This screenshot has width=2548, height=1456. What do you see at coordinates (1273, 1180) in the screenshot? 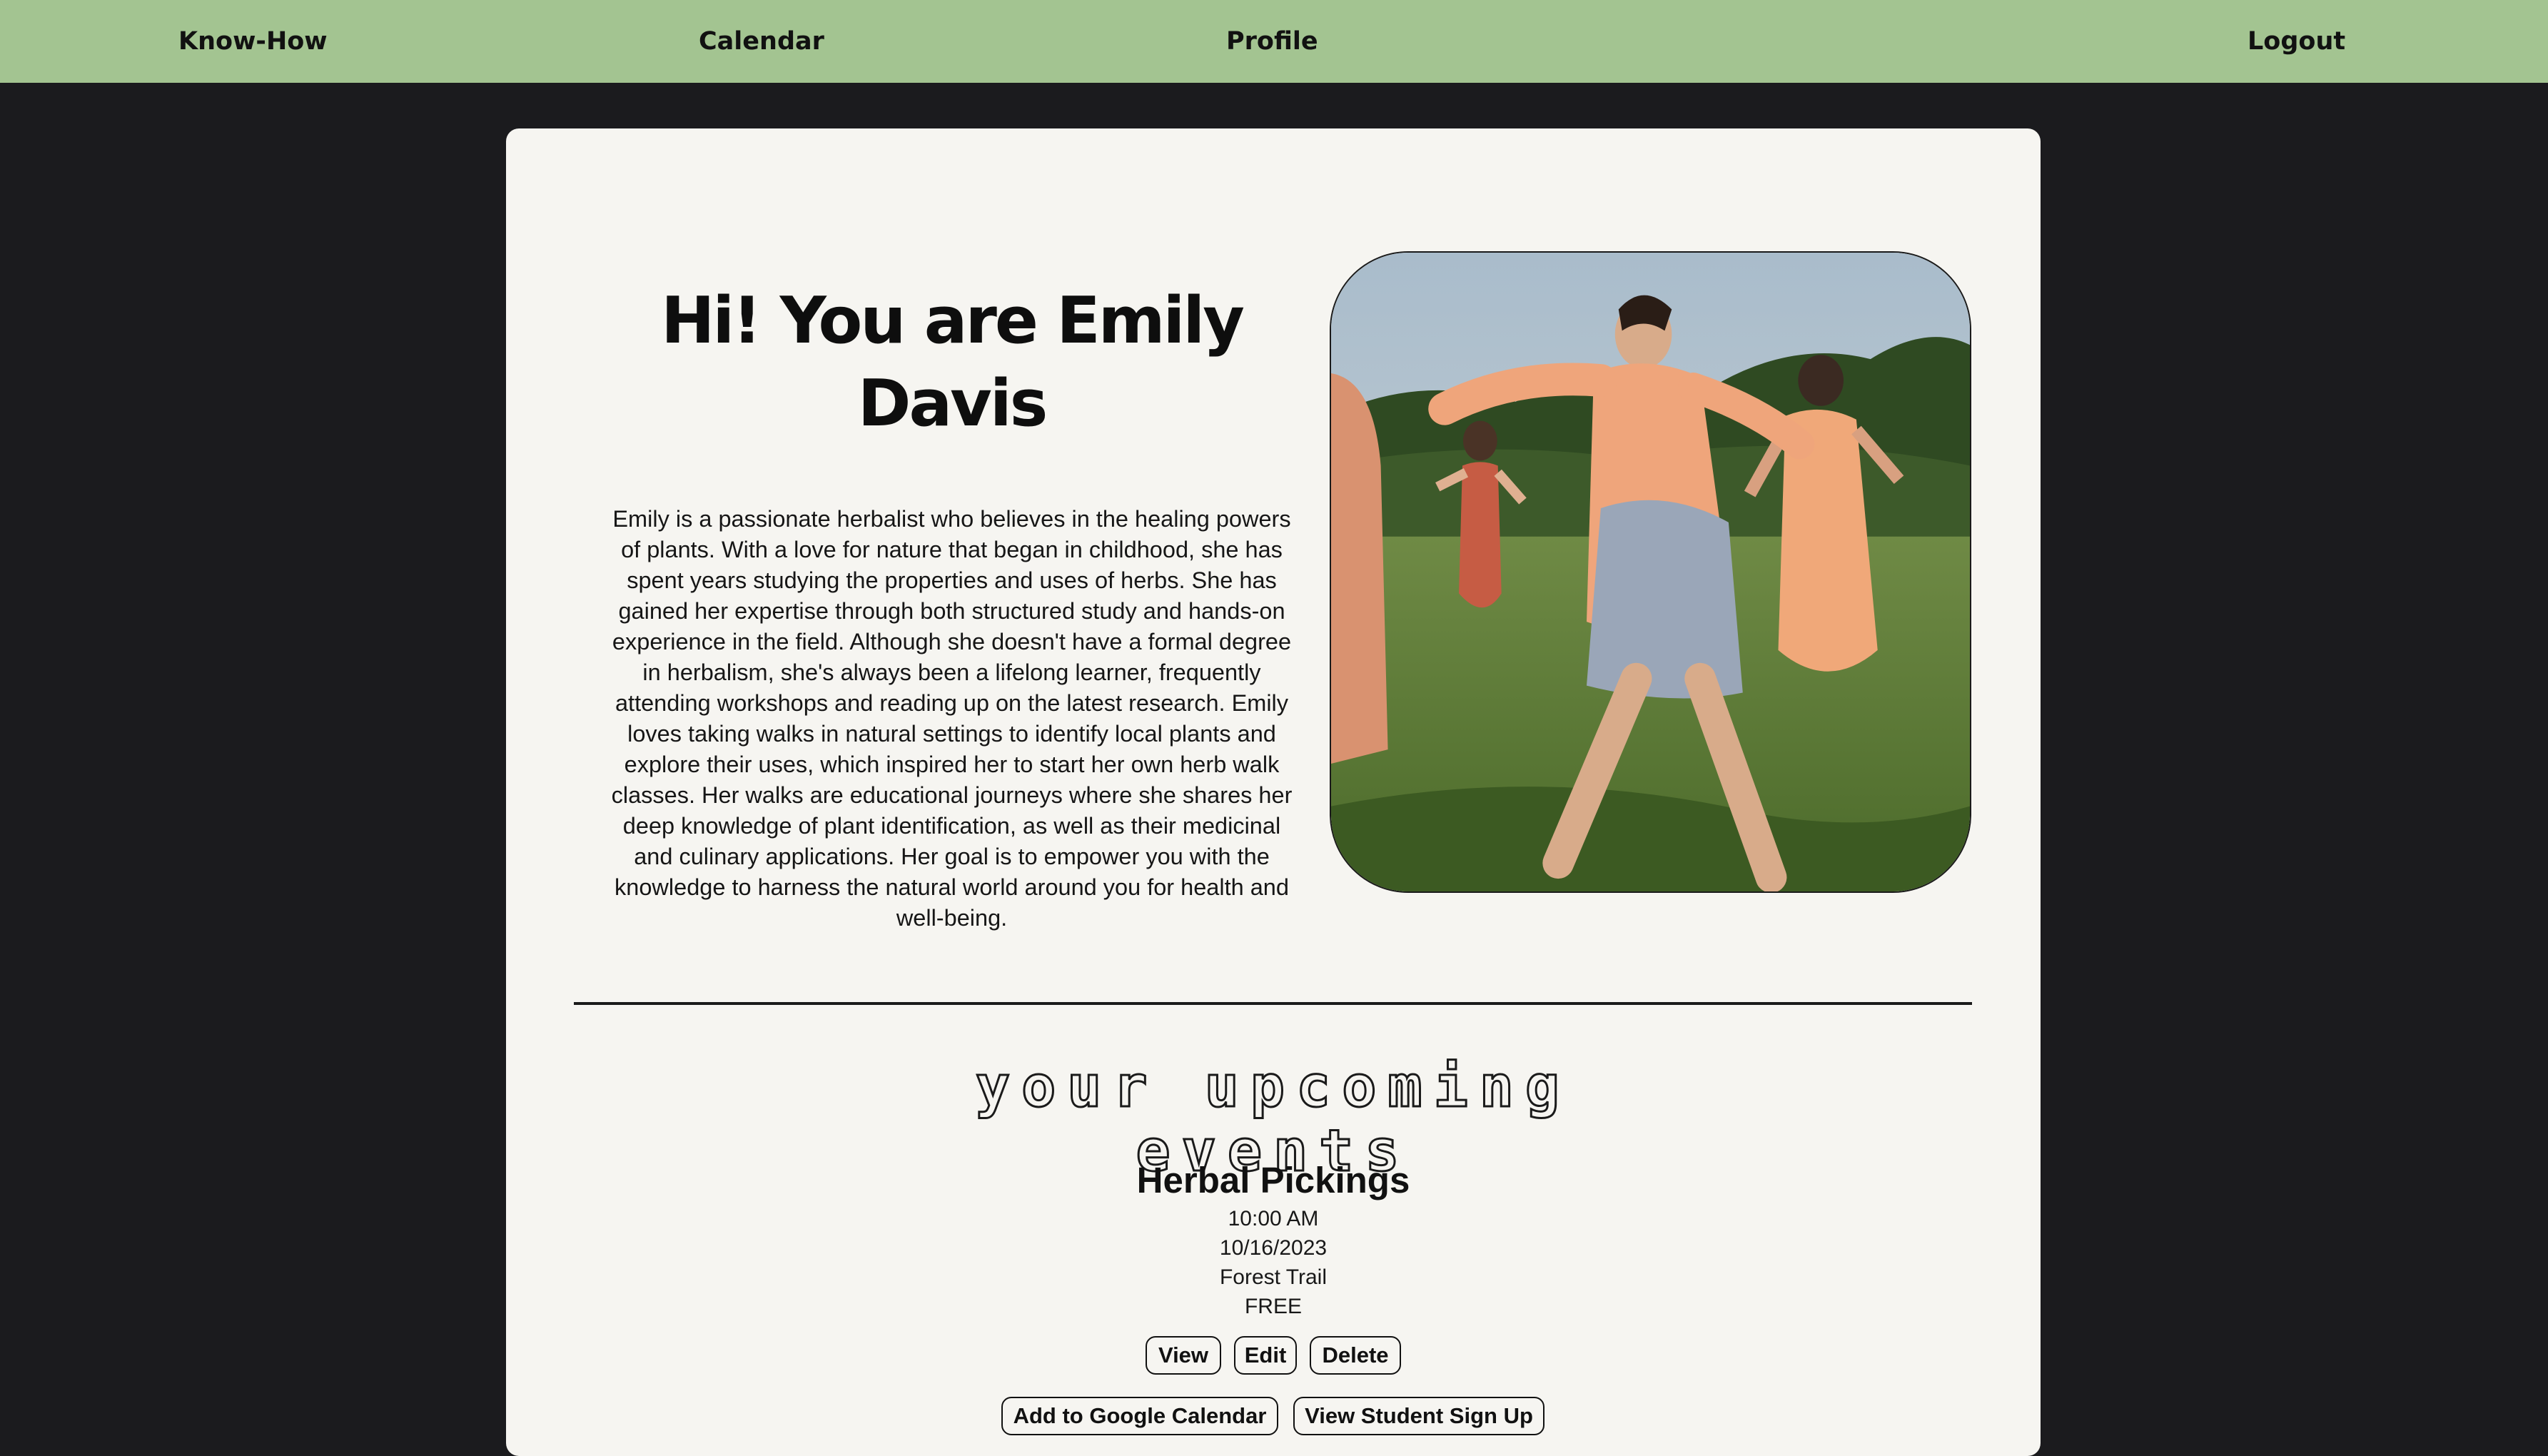
I see `event-name: Herbal Pickings` at bounding box center [1273, 1180].